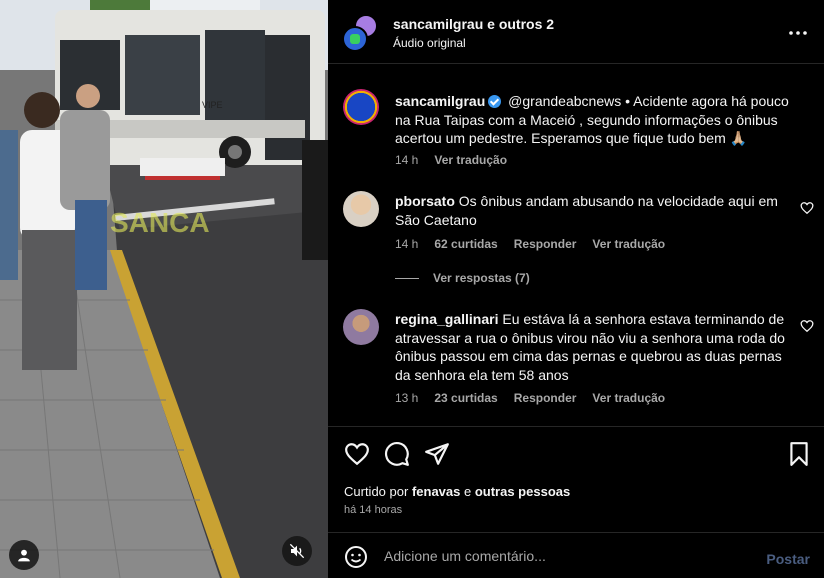 Image resolution: width=824 pixels, height=578 pixels. I want to click on audio-link: Áudio original, so click(429, 43).